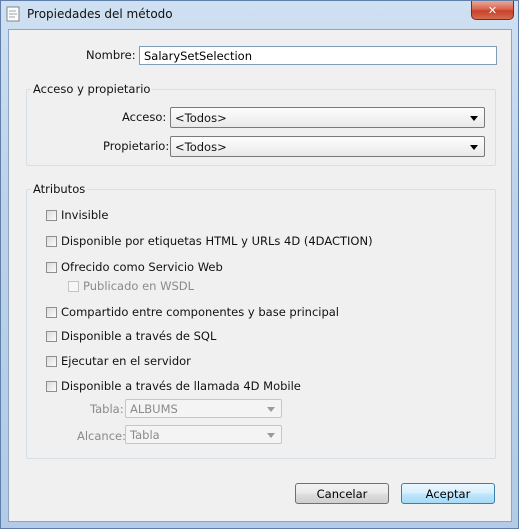 The height and width of the screenshot is (529, 519). What do you see at coordinates (201, 118) in the screenshot?
I see `access-value: <Todos>` at bounding box center [201, 118].